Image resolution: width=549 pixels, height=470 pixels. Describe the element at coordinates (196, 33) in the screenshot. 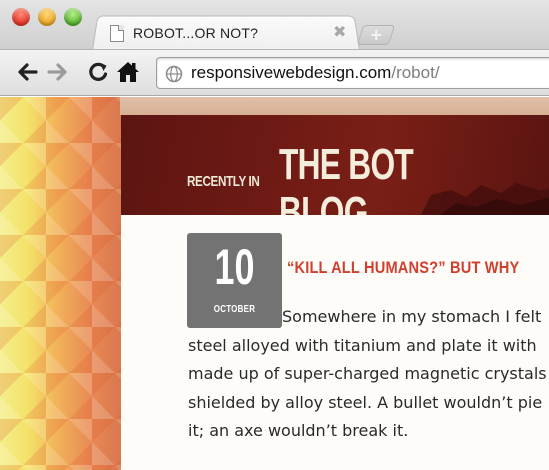

I see `tab-title: ROBOT...OR NOT?` at that location.